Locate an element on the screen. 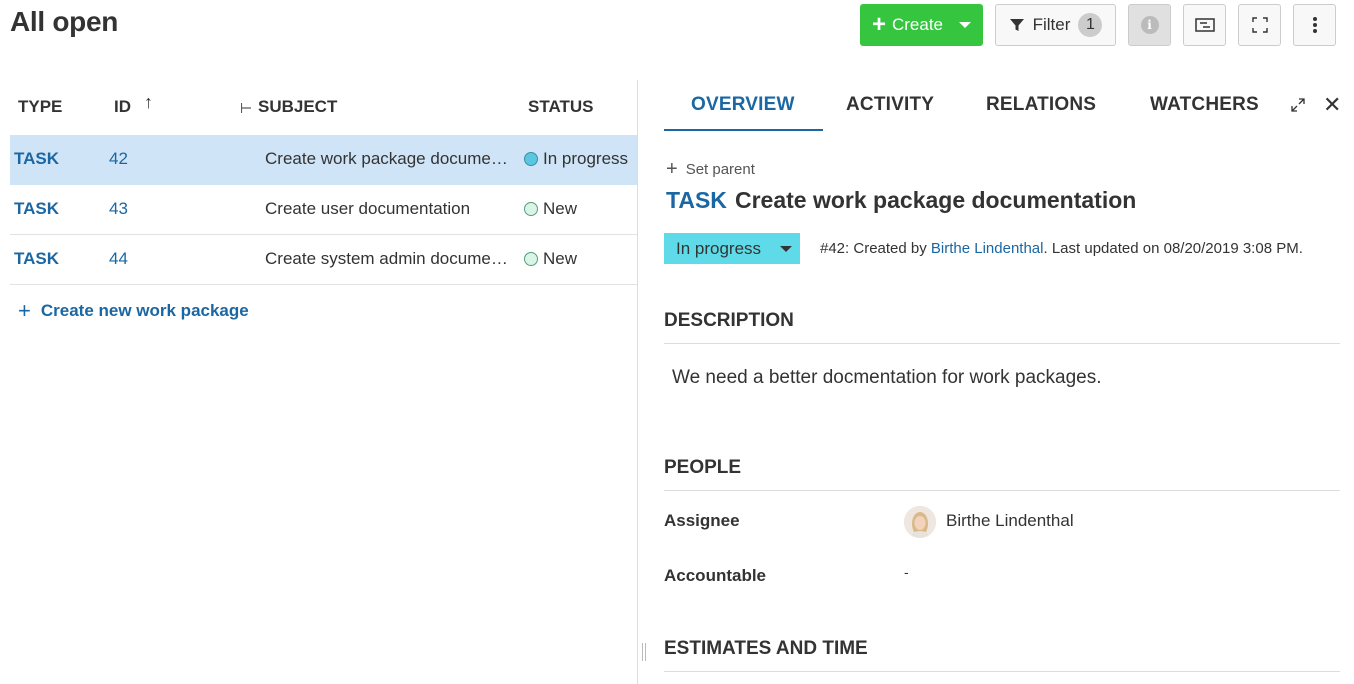  filter-button: Filter 1 is located at coordinates (1055, 25).